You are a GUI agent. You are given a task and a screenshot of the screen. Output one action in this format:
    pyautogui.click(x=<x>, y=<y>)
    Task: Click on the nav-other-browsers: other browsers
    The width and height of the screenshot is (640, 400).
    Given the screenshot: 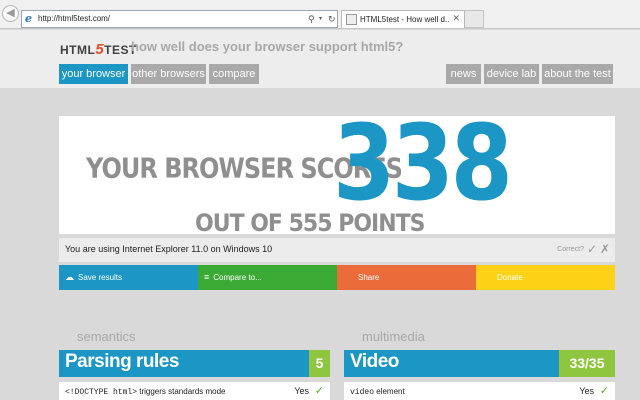 What is the action you would take?
    pyautogui.click(x=168, y=74)
    